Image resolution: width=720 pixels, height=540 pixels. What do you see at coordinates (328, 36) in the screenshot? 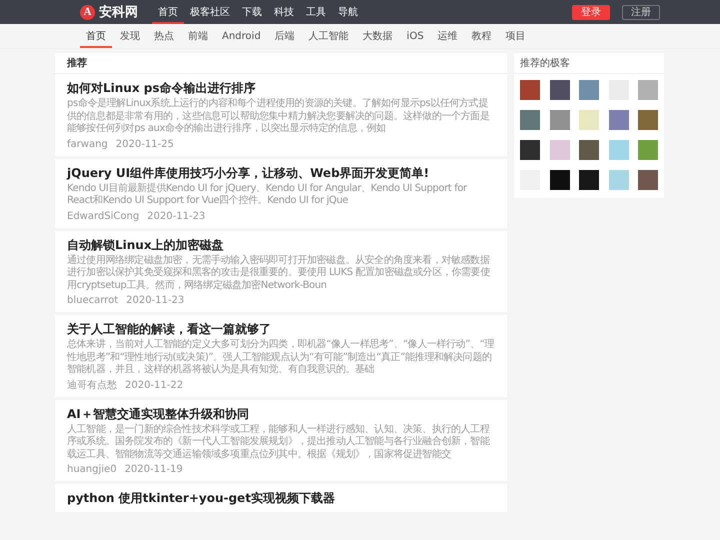
I see `category-tab: 人工智能` at bounding box center [328, 36].